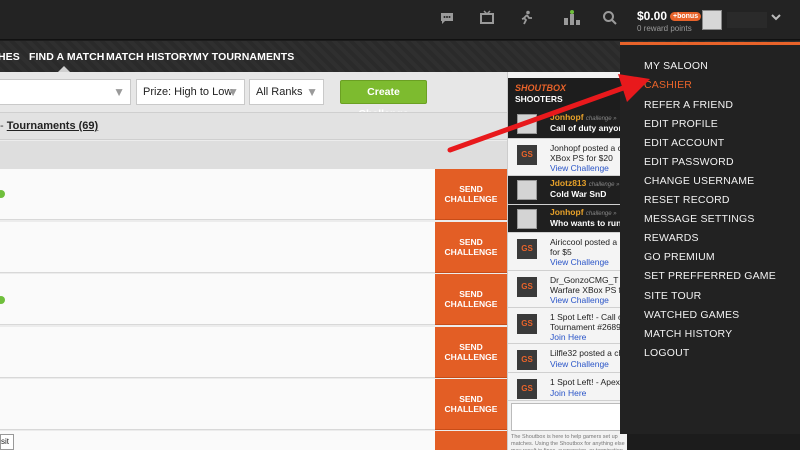 The width and height of the screenshot is (800, 450). I want to click on shoutbox-header: SHOUTBOX SHOOTERS, so click(568, 94).